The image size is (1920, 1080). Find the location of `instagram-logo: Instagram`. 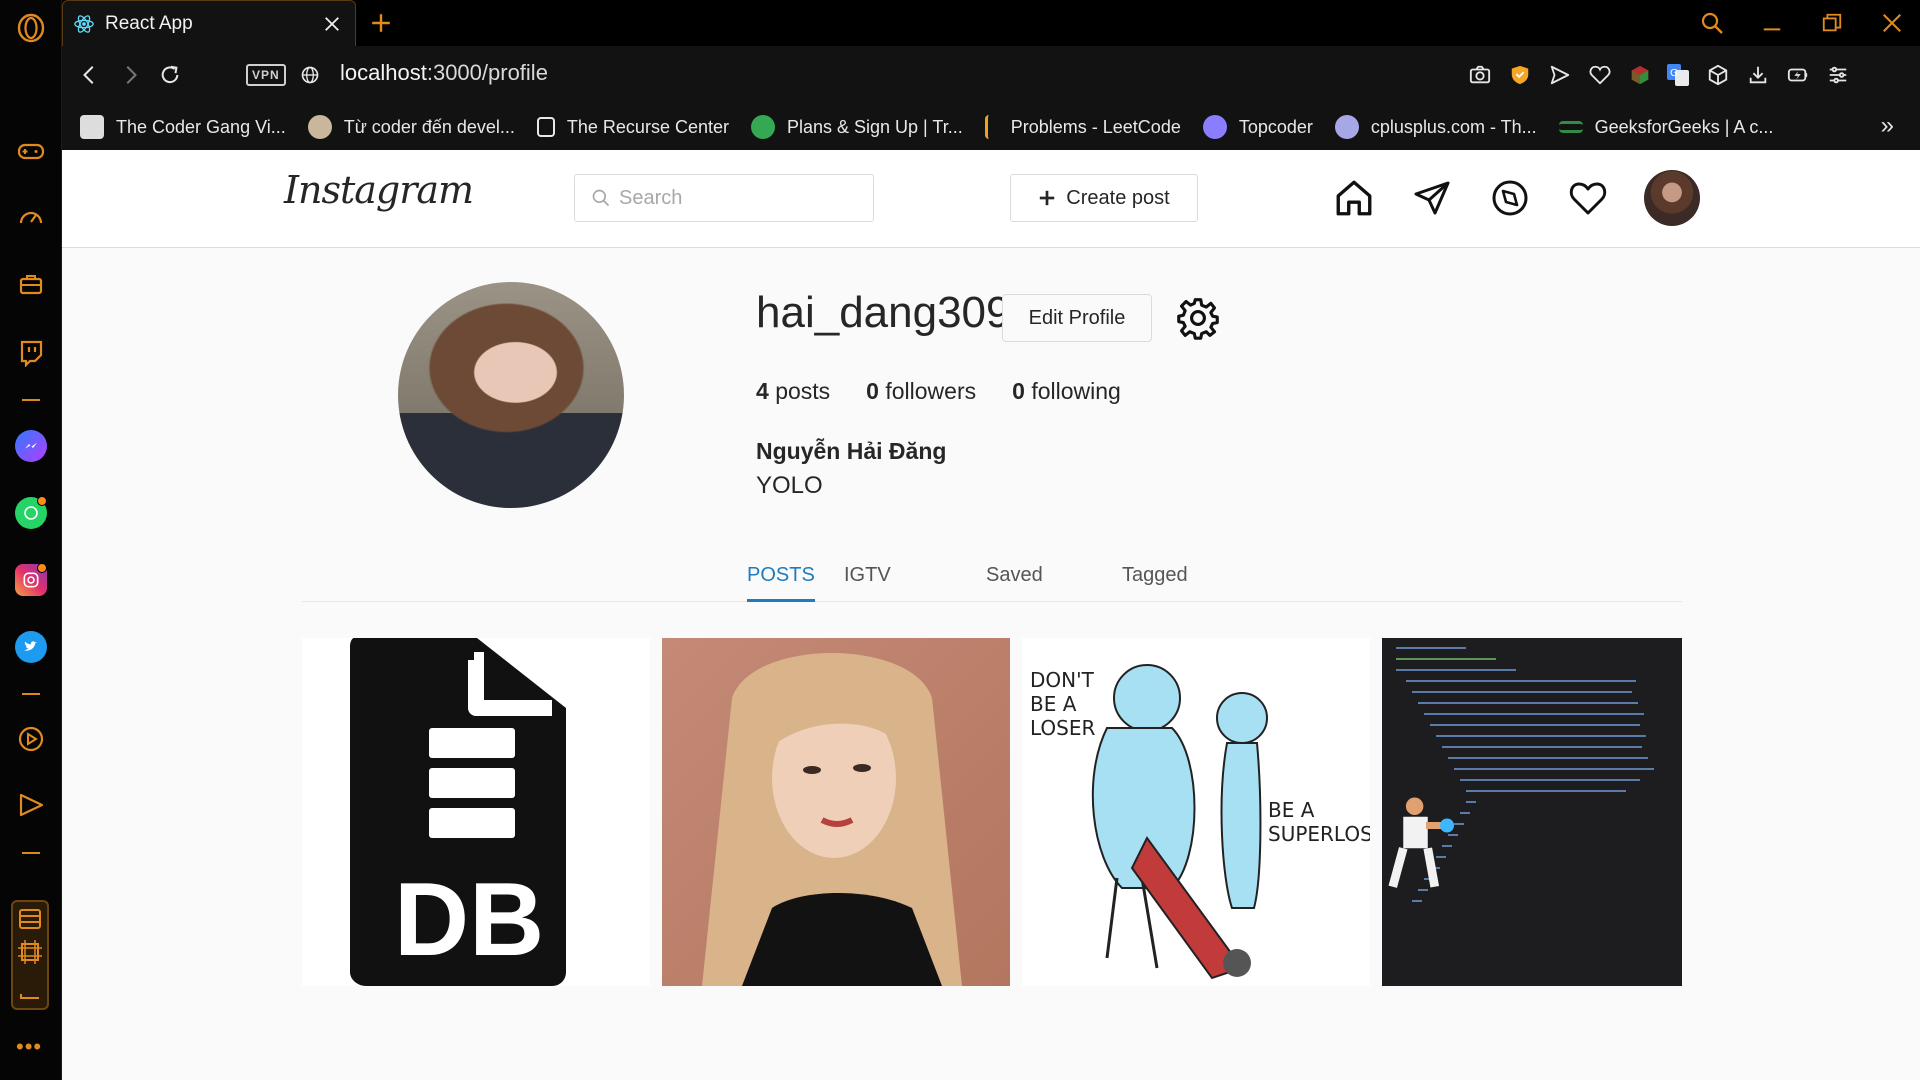

instagram-logo: Instagram is located at coordinates (379, 190).